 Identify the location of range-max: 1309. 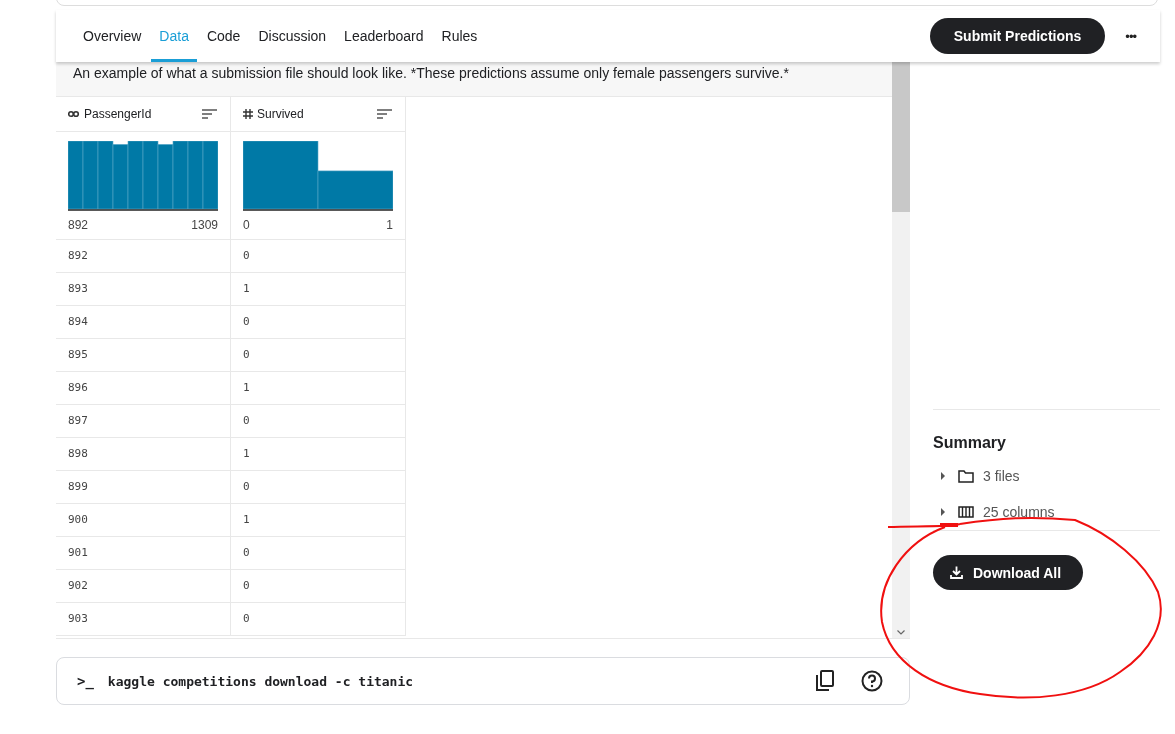
(204, 225).